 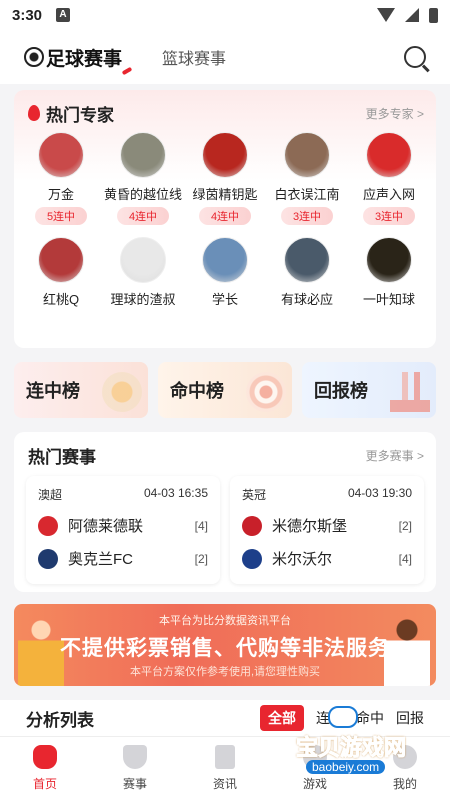 What do you see at coordinates (306, 299) in the screenshot?
I see `expert-name: 有球必应` at bounding box center [306, 299].